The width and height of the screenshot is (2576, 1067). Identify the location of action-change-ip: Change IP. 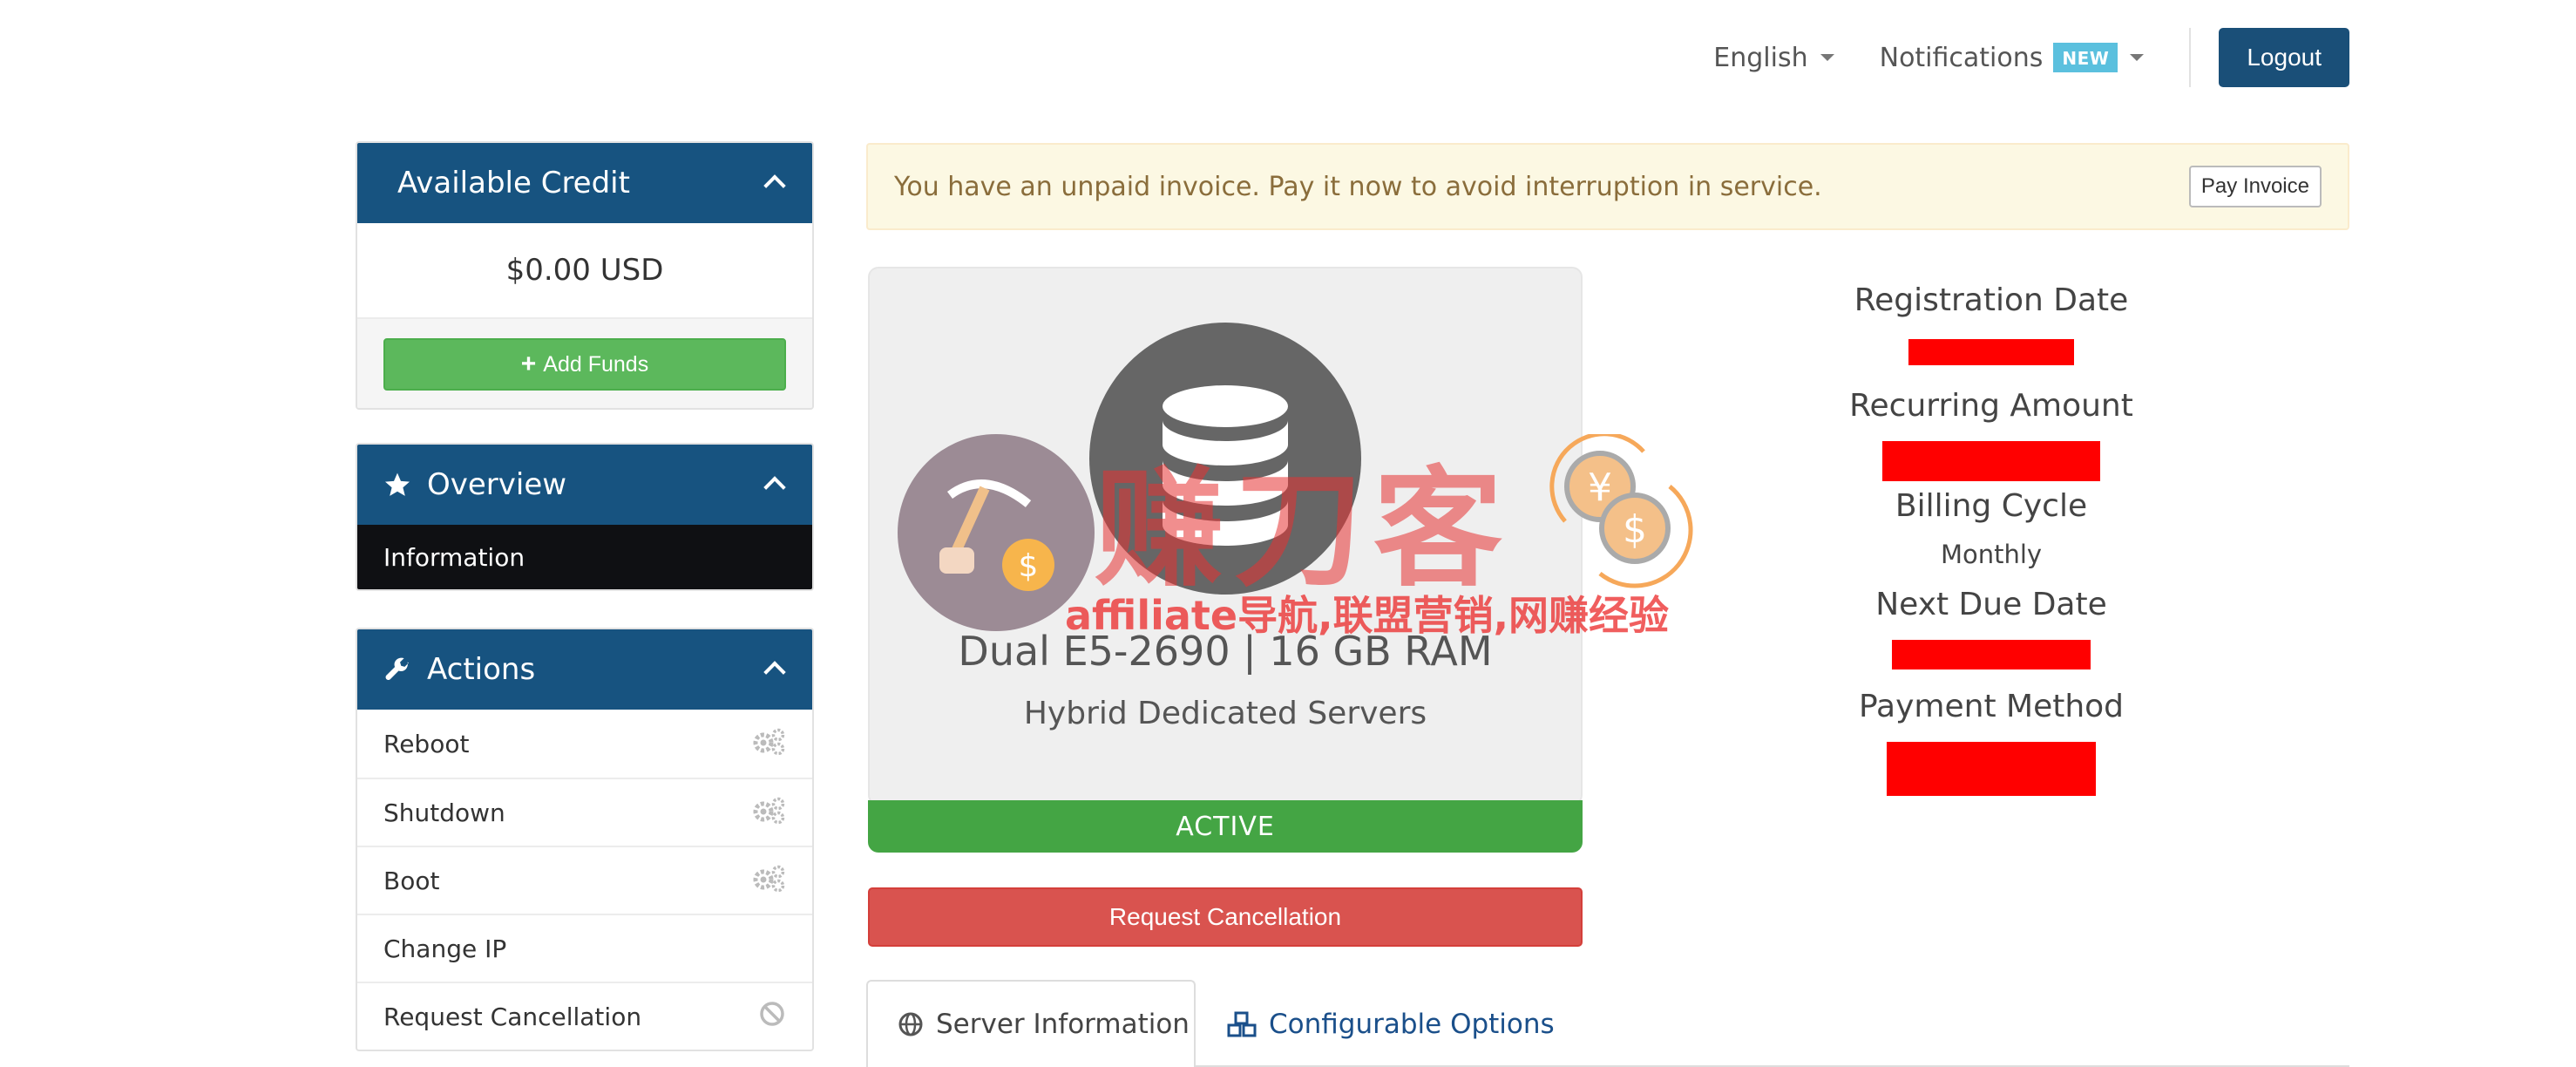
(585, 948).